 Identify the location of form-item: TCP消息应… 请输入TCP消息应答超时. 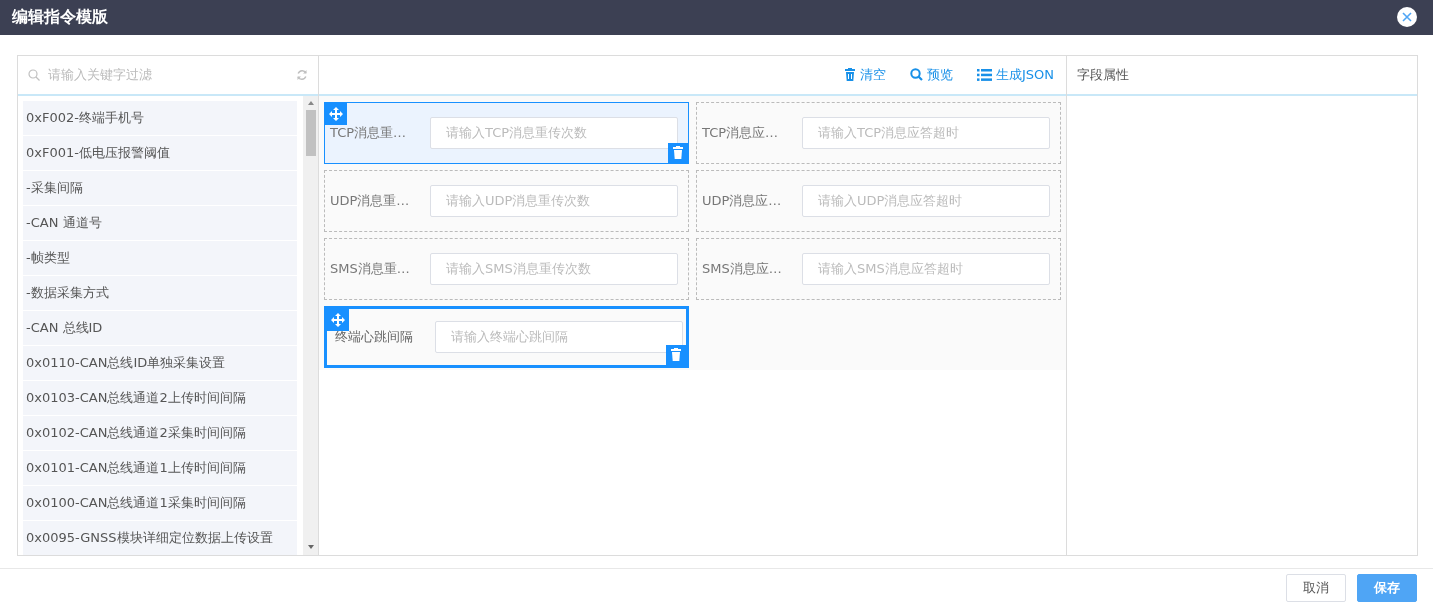
(878, 132).